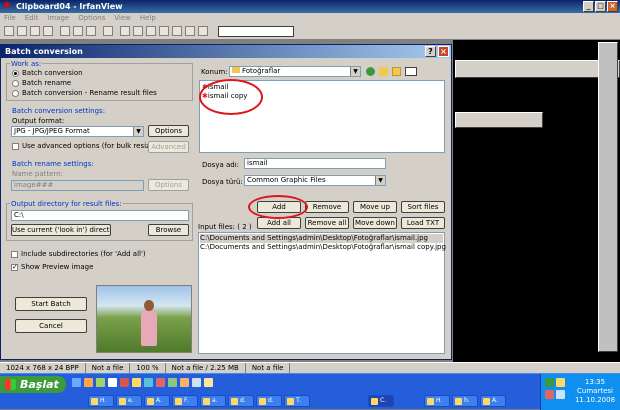 The image size is (620, 410). I want to click on output-directory-input: C:\, so click(100, 215).